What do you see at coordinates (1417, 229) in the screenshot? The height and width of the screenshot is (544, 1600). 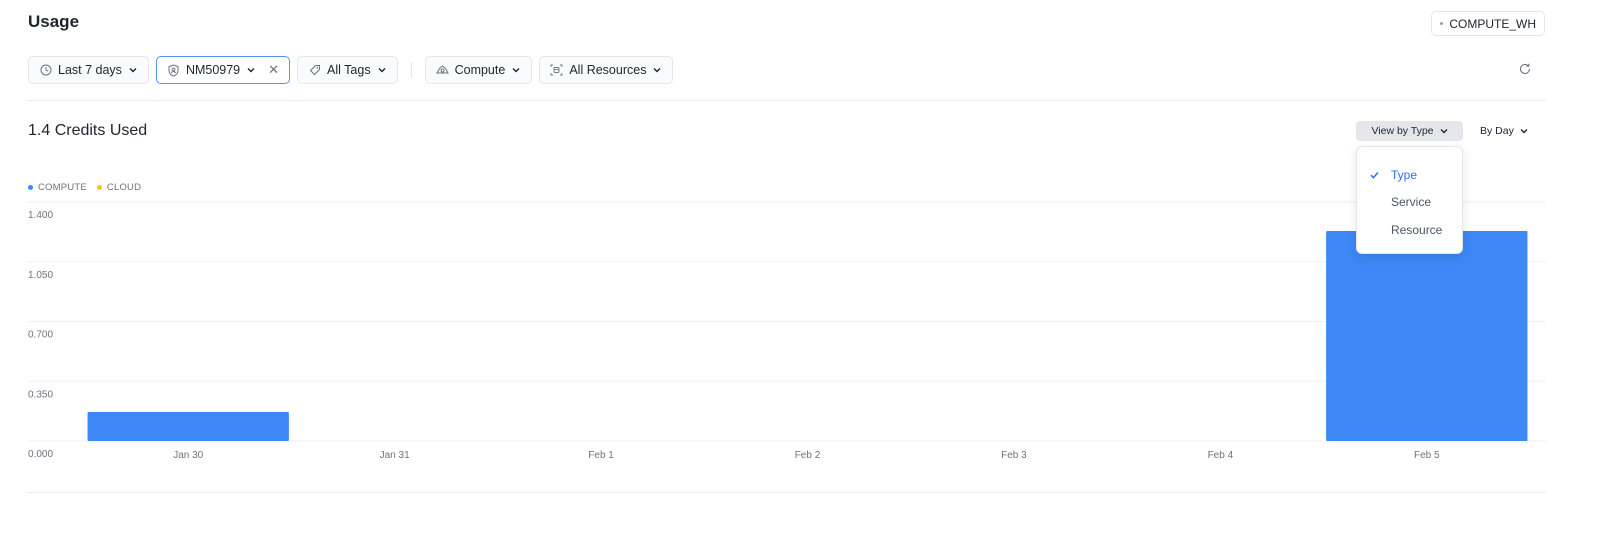 I see `menu-item-label: Resource` at bounding box center [1417, 229].